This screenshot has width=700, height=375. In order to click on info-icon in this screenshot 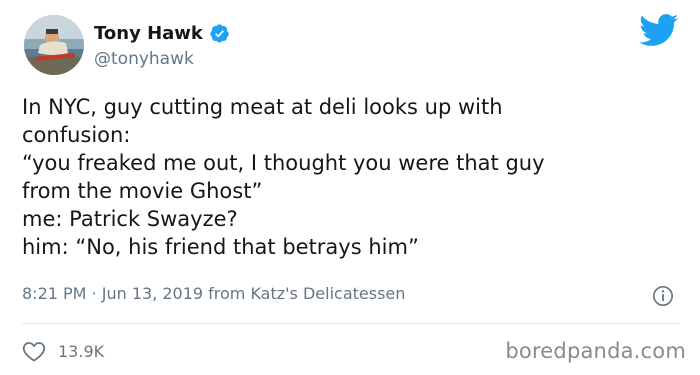, I will do `click(663, 296)`.